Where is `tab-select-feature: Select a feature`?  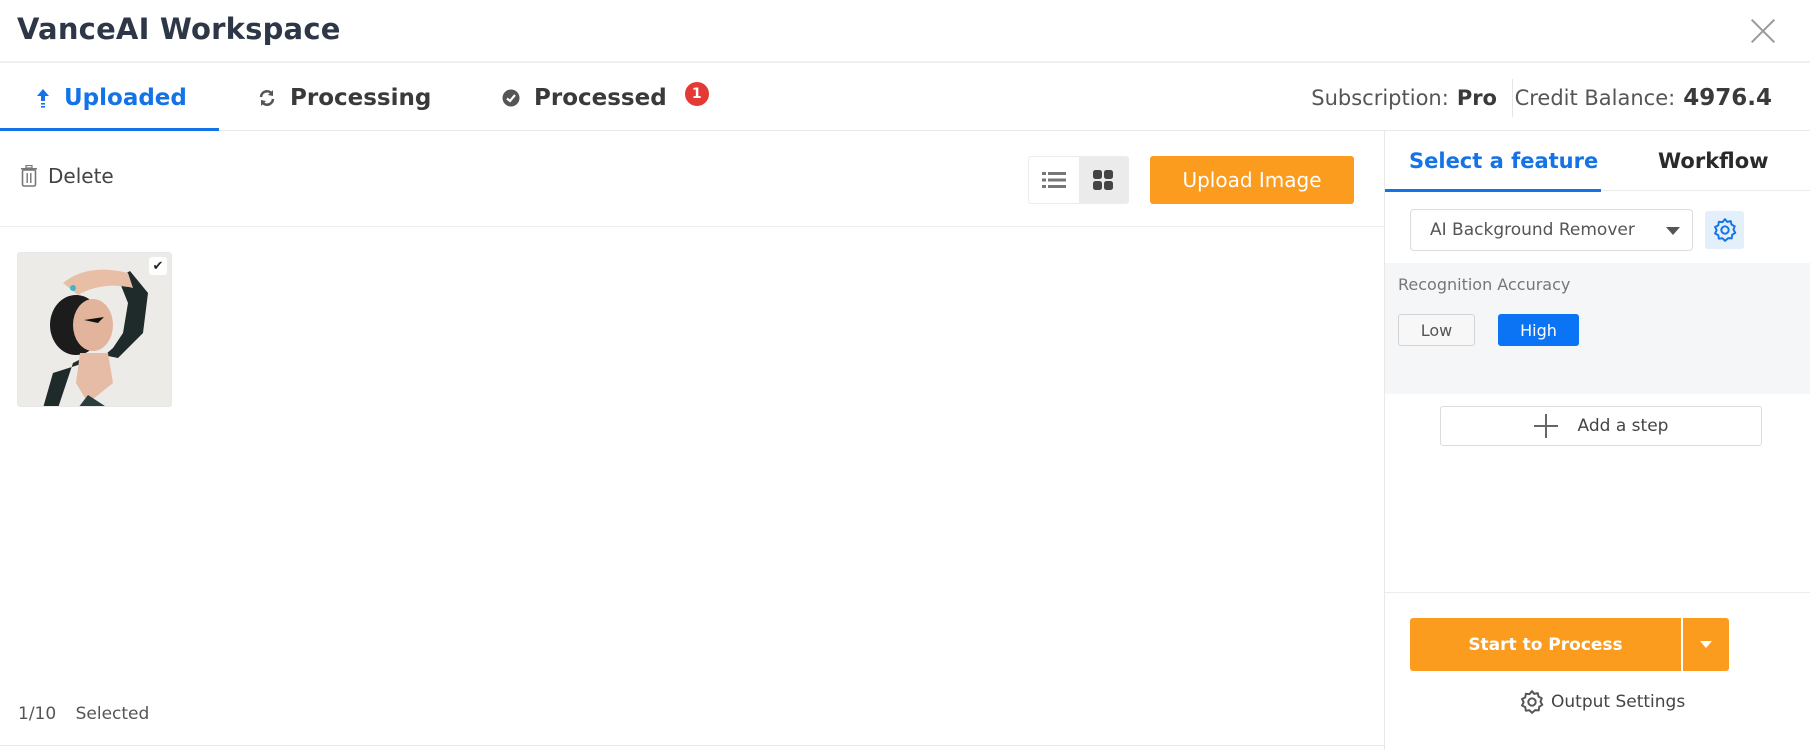 tab-select-feature: Select a feature is located at coordinates (1493, 161).